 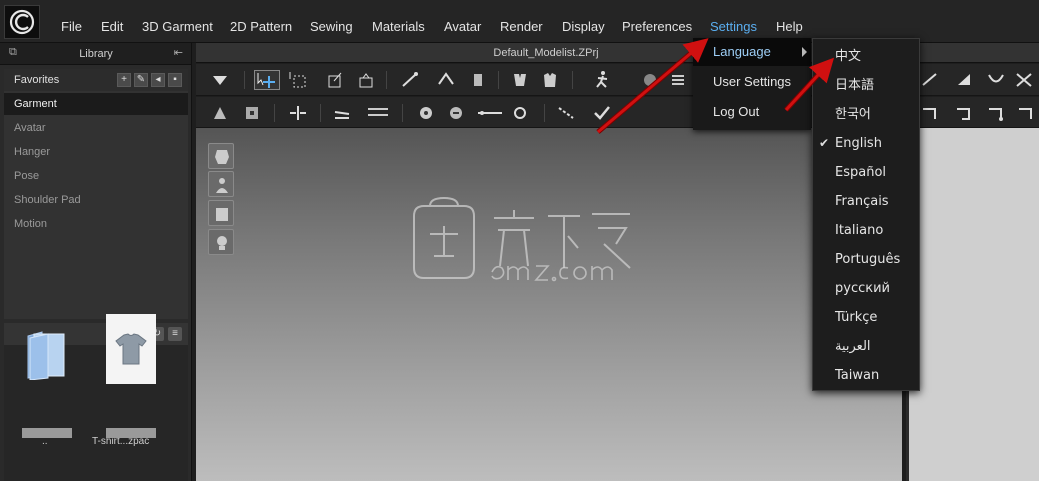 What do you see at coordinates (650, 80) in the screenshot?
I see `measure-icon` at bounding box center [650, 80].